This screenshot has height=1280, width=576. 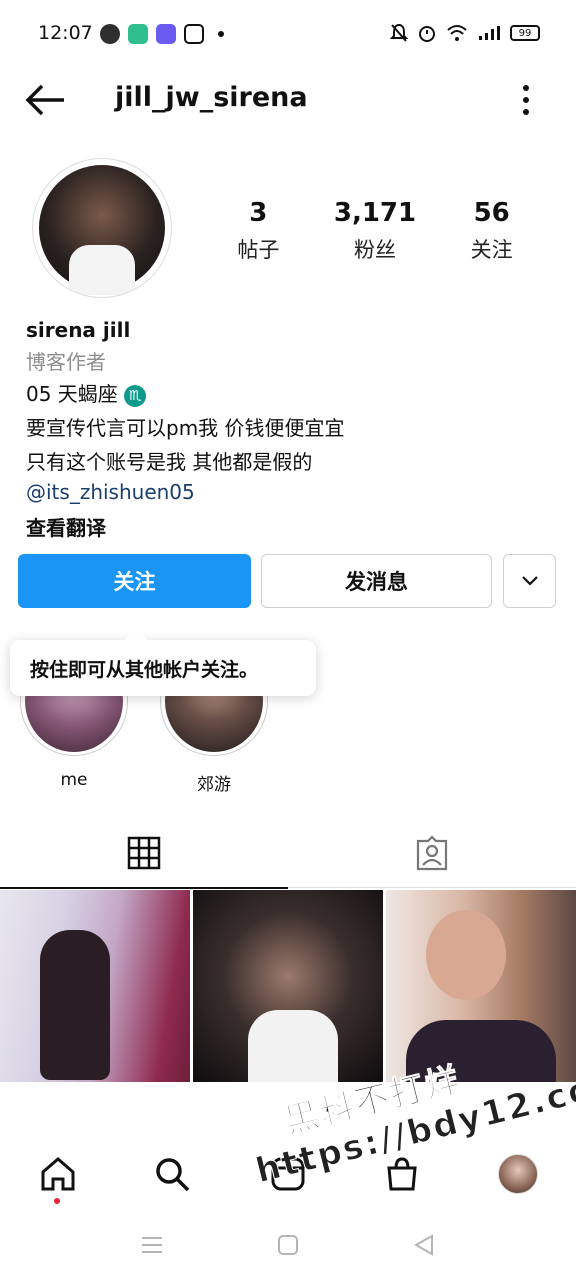 I want to click on chevron-down-icon, so click(x=529, y=581).